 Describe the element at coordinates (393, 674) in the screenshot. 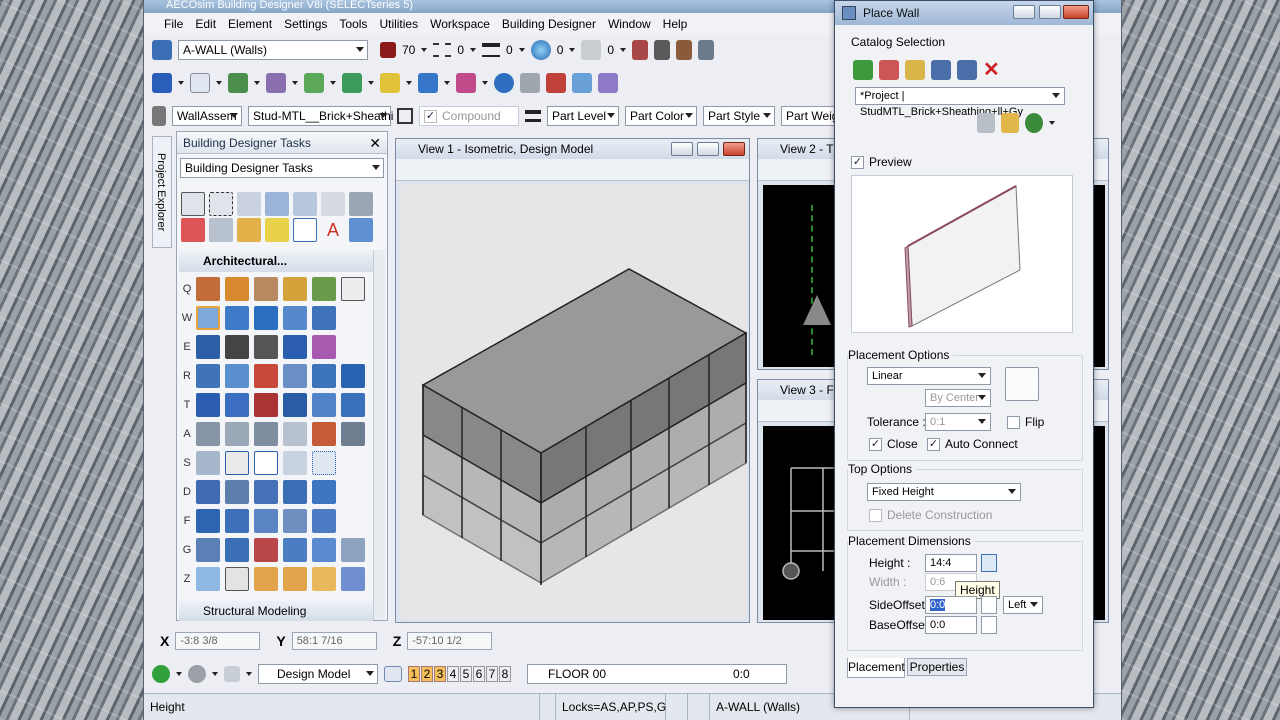

I see `view-windows-icon` at that location.